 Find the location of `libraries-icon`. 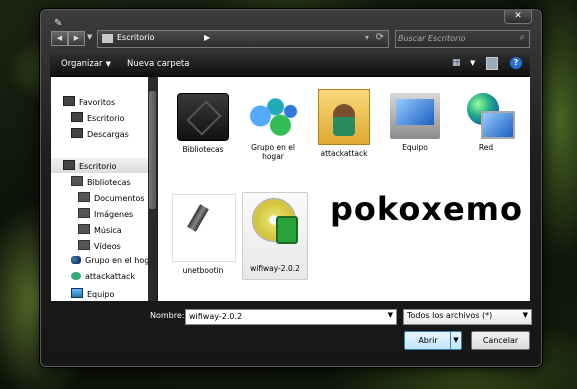

libraries-icon is located at coordinates (203, 117).